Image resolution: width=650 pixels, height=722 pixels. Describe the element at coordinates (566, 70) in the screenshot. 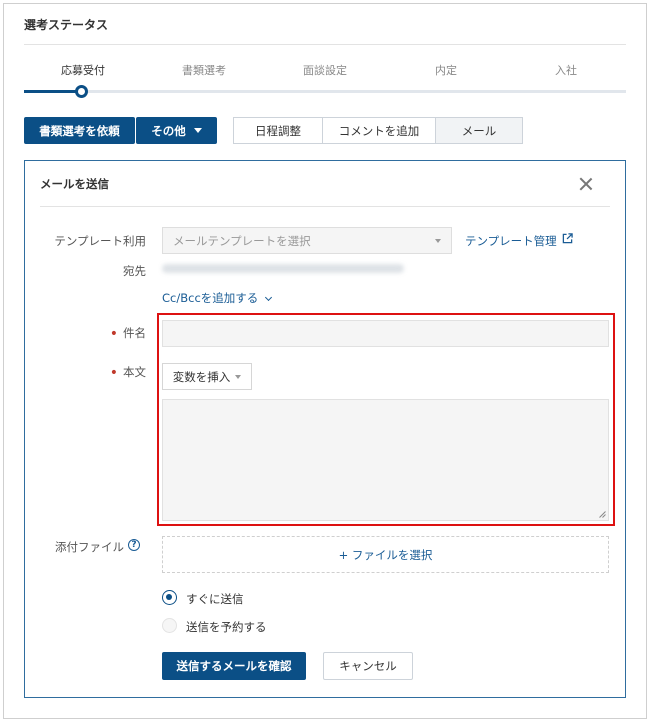

I see `step-joining: 入社` at that location.